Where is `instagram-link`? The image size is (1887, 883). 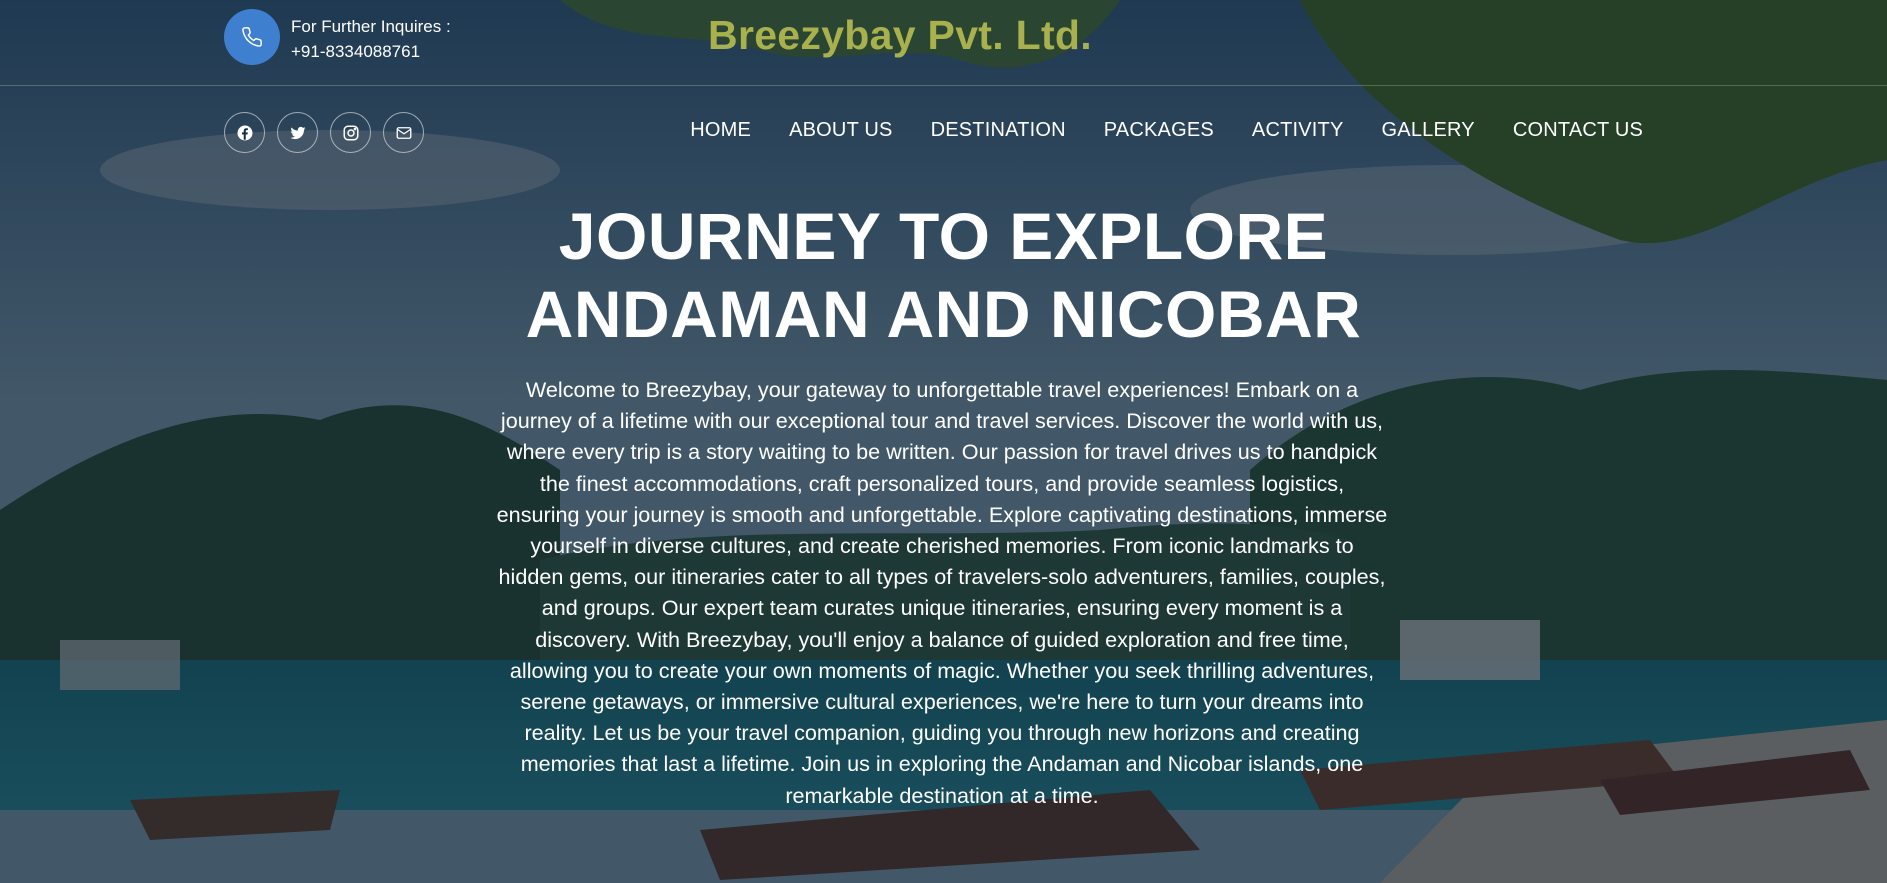
instagram-link is located at coordinates (350, 132).